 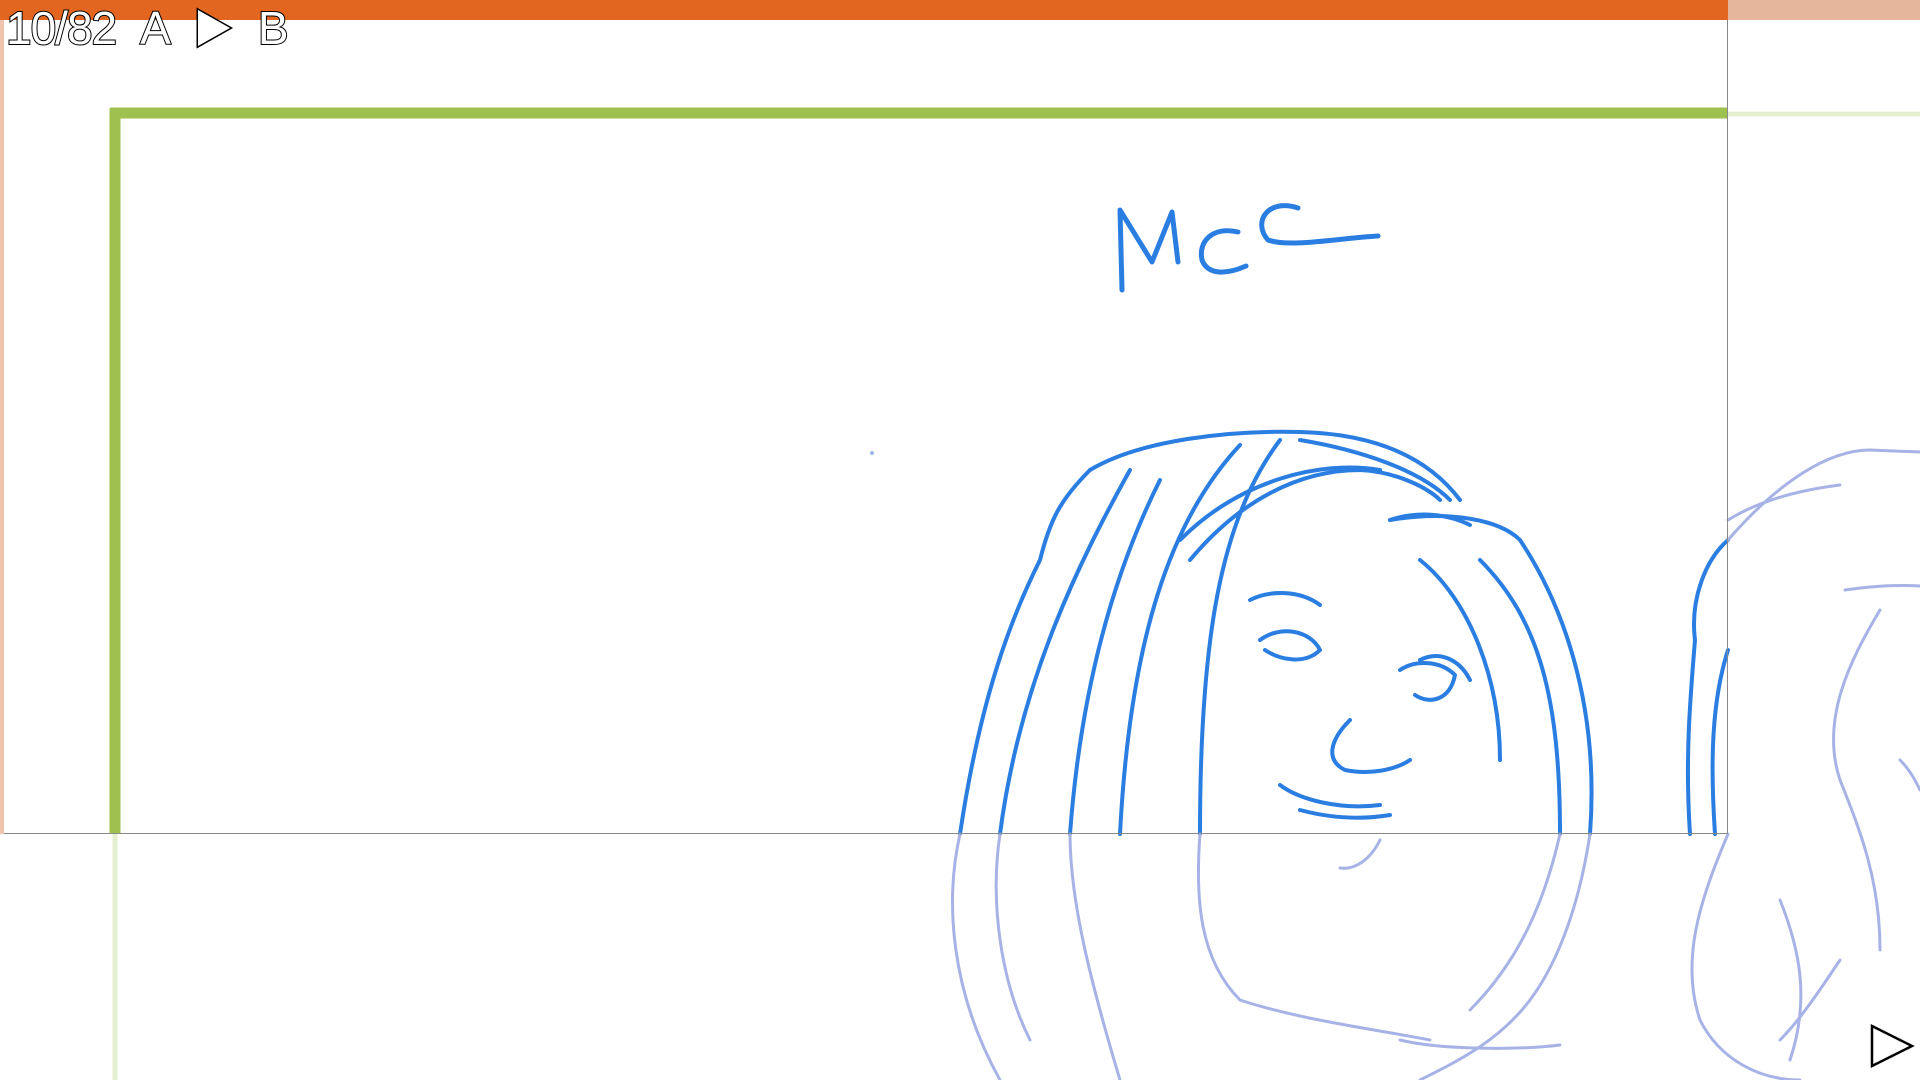 What do you see at coordinates (214, 28) in the screenshot?
I see `play-arrow-icon` at bounding box center [214, 28].